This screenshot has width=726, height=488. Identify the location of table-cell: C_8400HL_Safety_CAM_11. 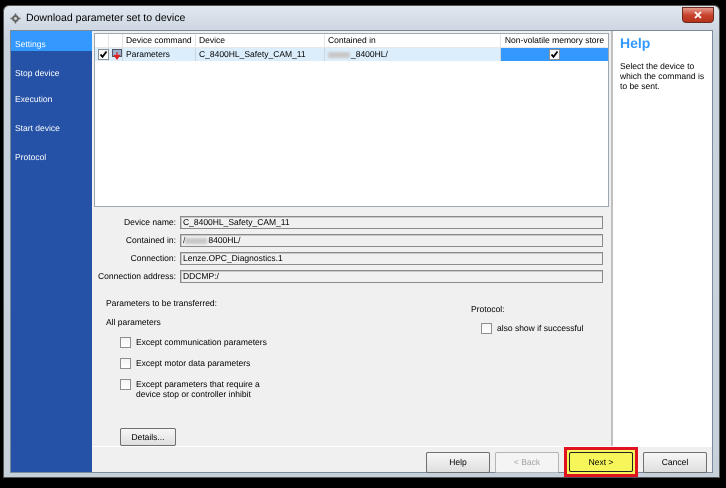
(260, 54).